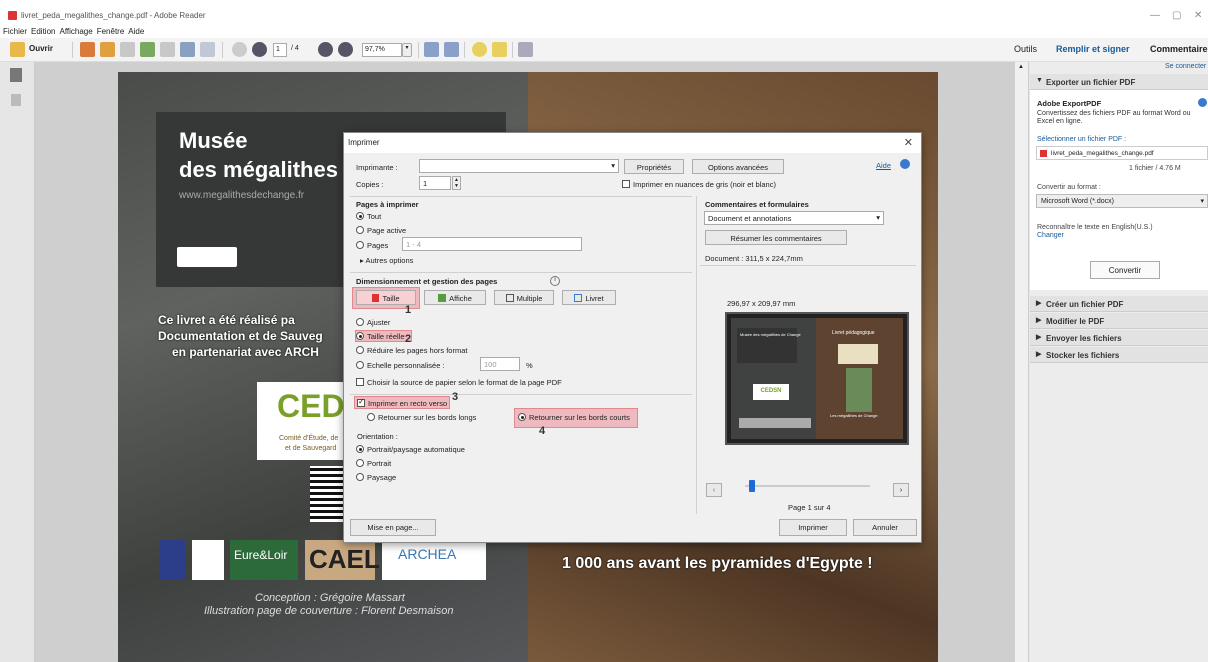  Describe the element at coordinates (714, 490) in the screenshot. I see `prev-page-button: ‹` at that location.